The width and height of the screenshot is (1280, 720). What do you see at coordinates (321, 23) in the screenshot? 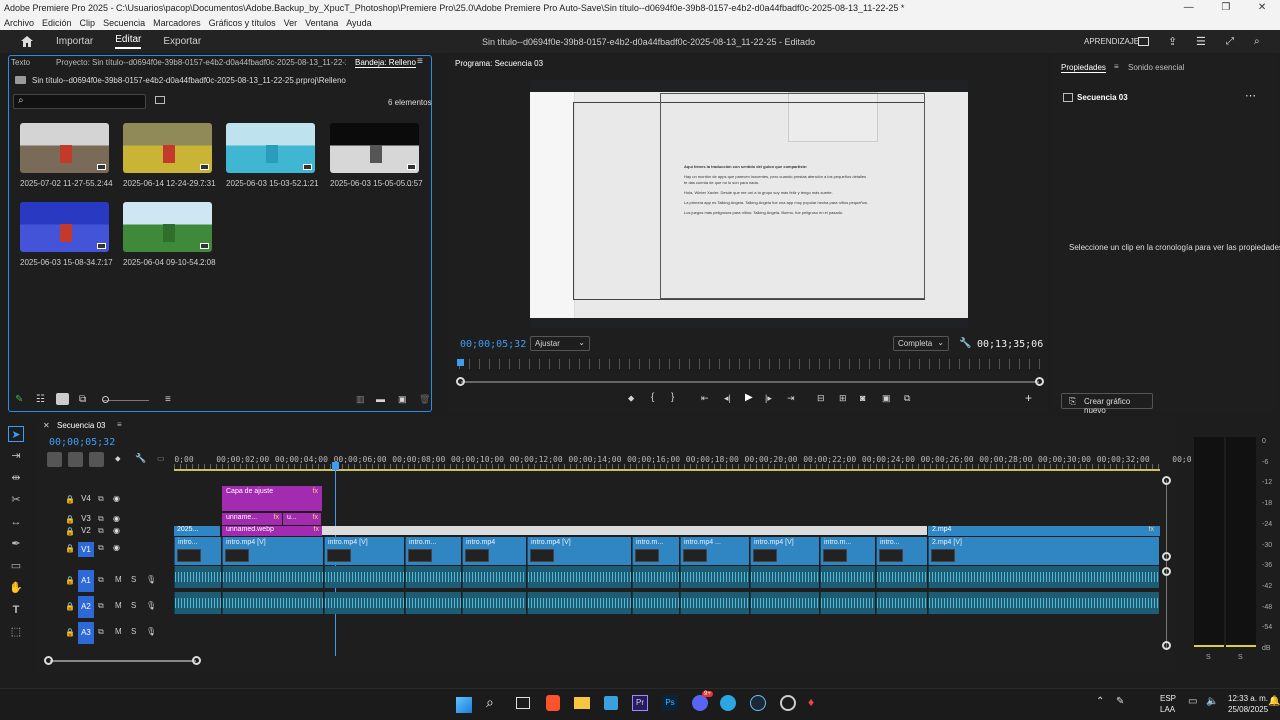
I see `menu-ventana: Ventana` at bounding box center [321, 23].